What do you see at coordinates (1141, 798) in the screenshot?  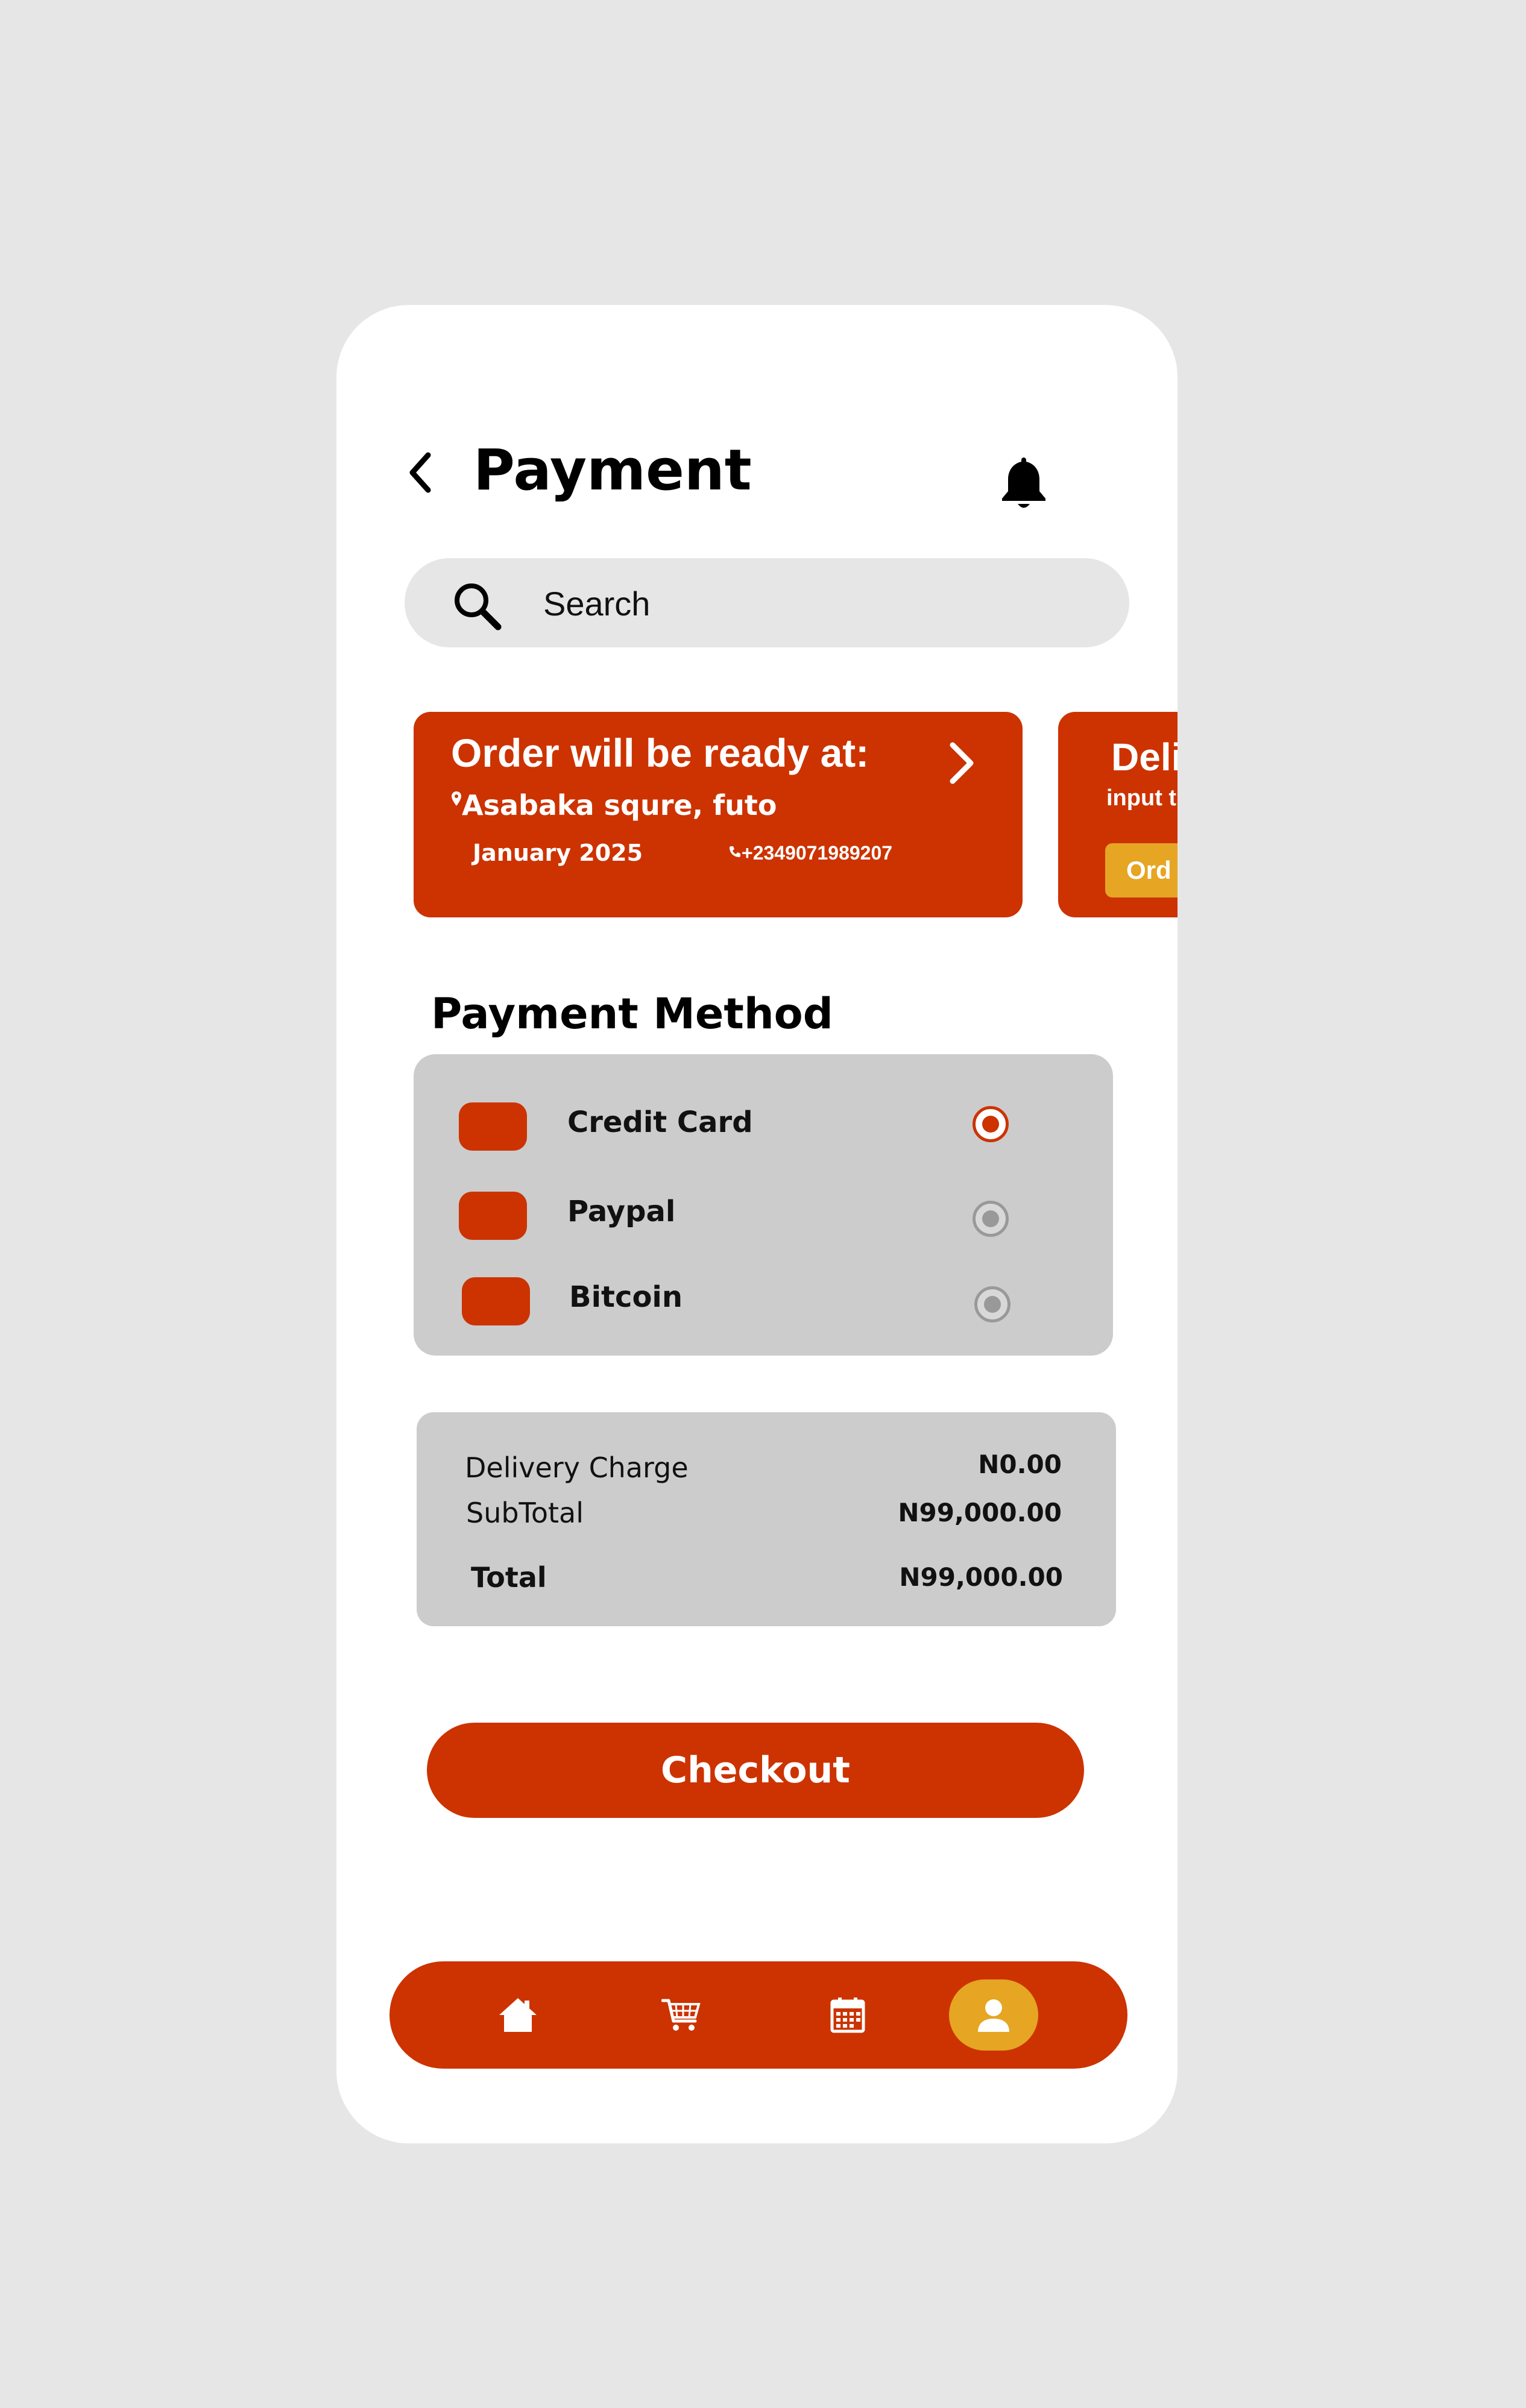 I see `delivery-subtext: input t` at bounding box center [1141, 798].